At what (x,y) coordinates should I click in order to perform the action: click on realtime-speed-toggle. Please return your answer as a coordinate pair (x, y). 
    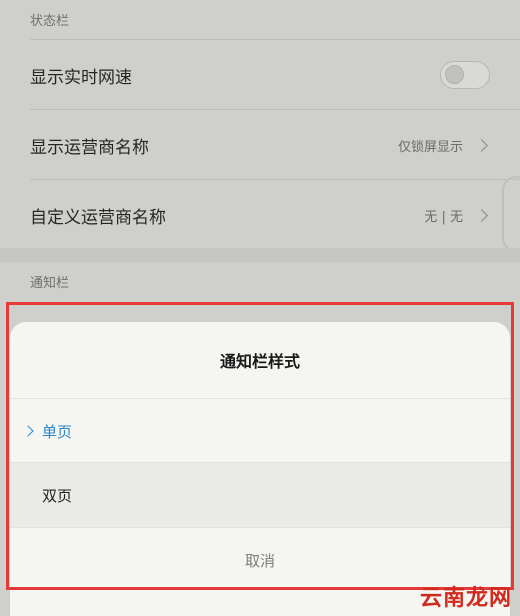
    Looking at the image, I should click on (465, 75).